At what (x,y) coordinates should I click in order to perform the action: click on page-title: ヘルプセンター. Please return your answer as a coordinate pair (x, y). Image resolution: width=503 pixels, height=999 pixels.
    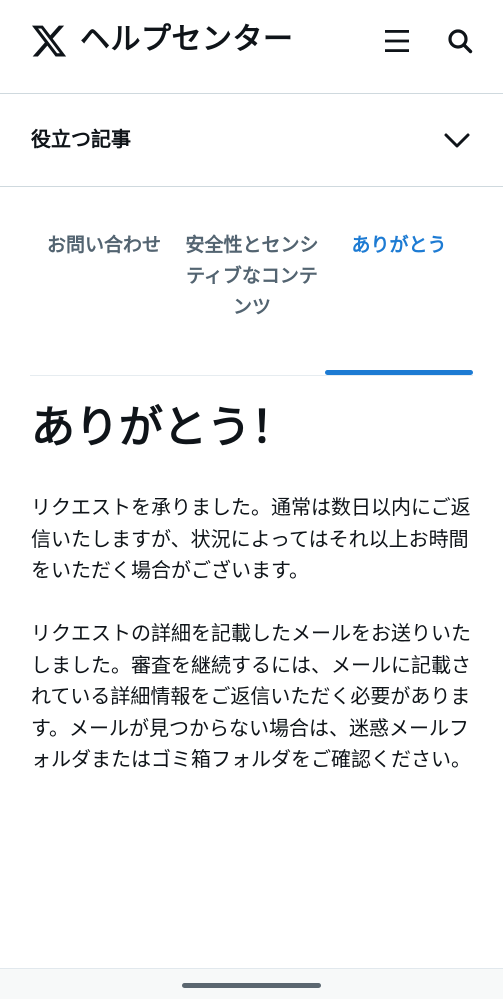
    Looking at the image, I should click on (187, 39).